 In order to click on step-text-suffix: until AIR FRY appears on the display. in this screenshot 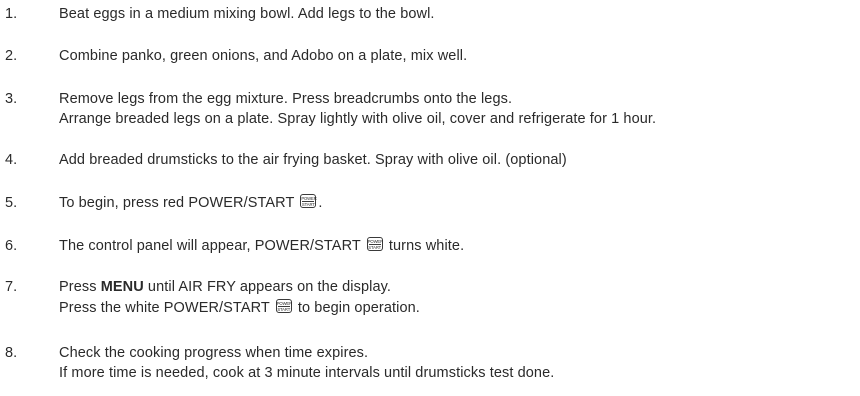, I will do `click(267, 287)`.